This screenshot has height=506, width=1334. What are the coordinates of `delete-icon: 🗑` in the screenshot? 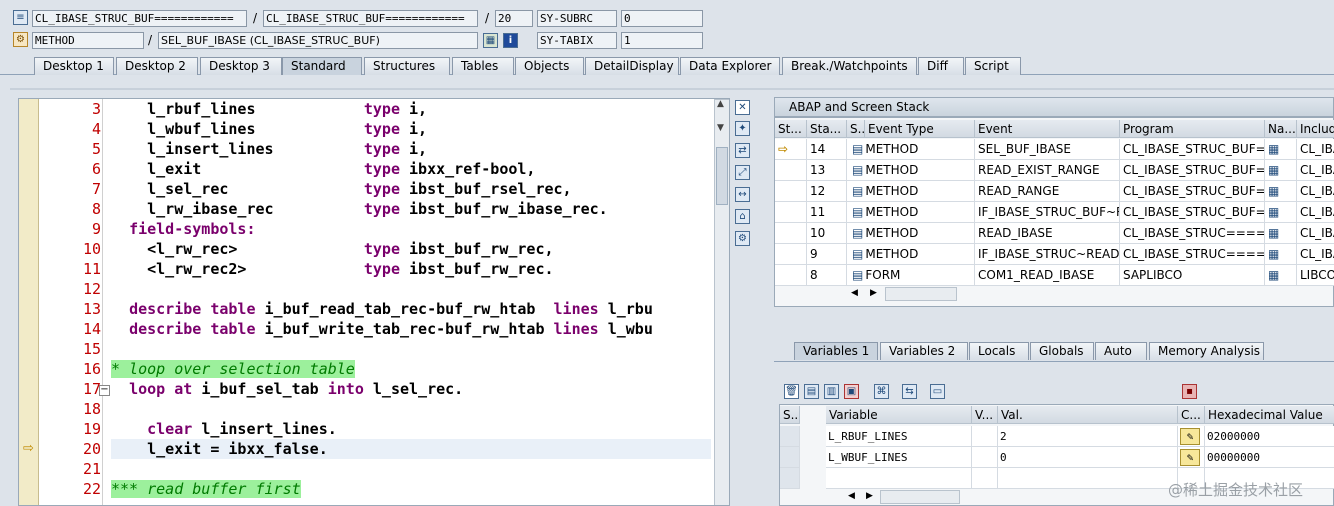 It's located at (791, 391).